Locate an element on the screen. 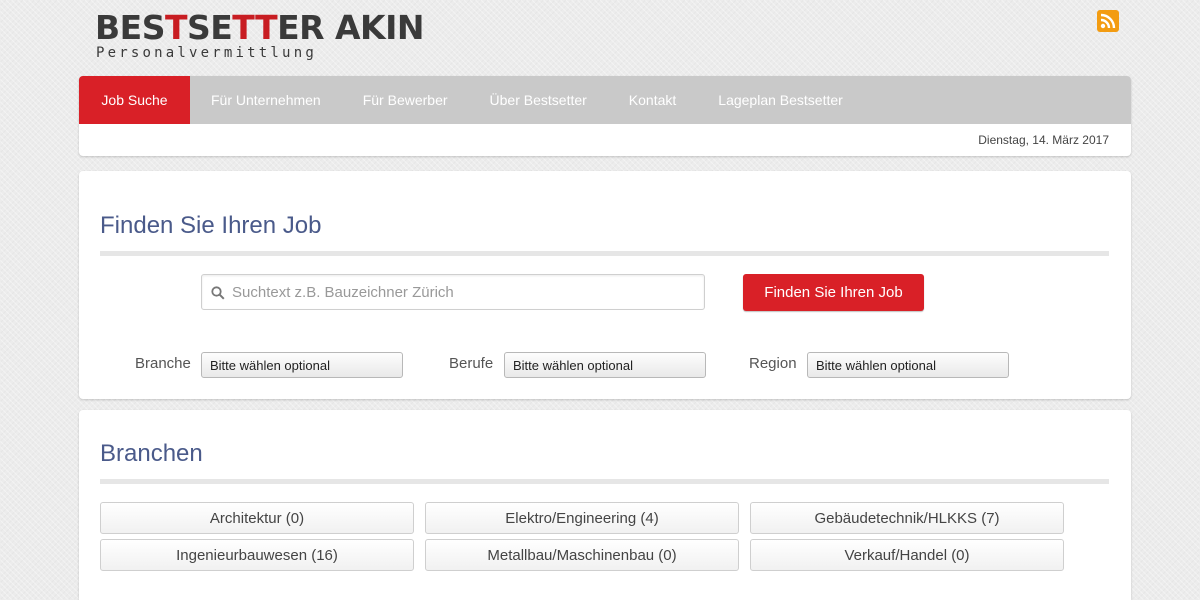 The image size is (1200, 600). branche-select: Bitte wählen optional is located at coordinates (302, 365).